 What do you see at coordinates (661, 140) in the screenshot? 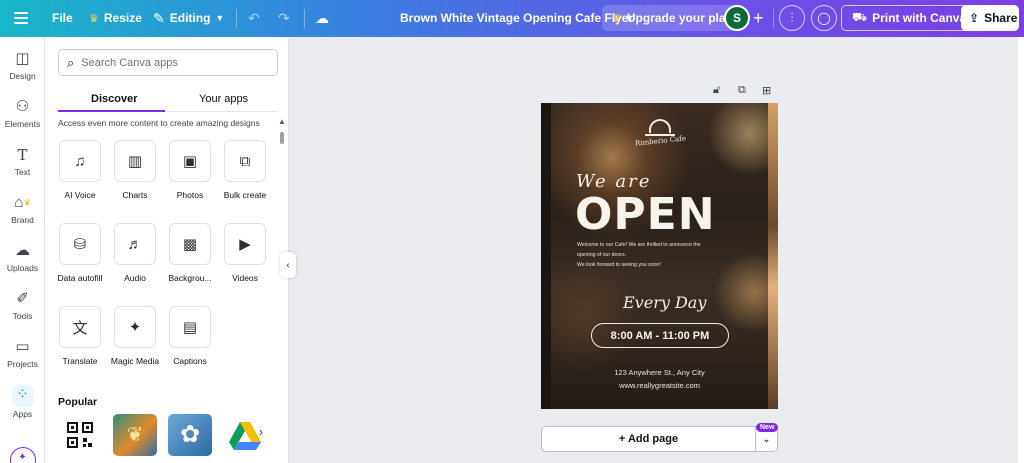
I see `poster-brand: Rimberio Cafe` at bounding box center [661, 140].